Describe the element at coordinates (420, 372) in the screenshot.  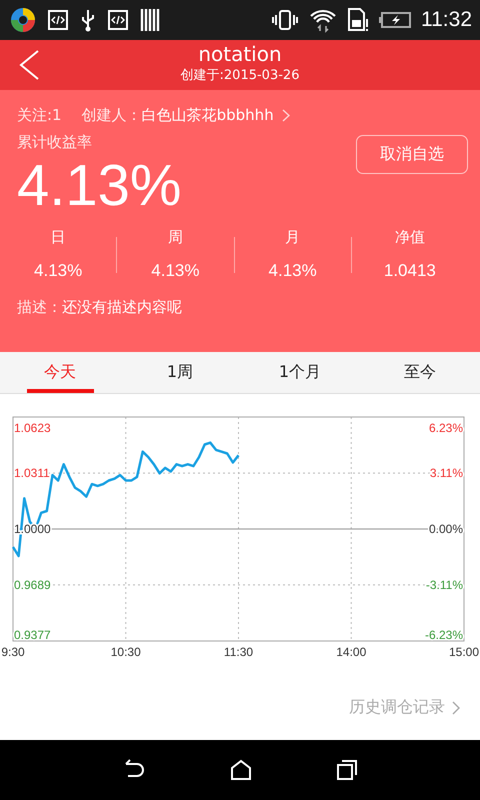
I see `period-tab: 至今` at that location.